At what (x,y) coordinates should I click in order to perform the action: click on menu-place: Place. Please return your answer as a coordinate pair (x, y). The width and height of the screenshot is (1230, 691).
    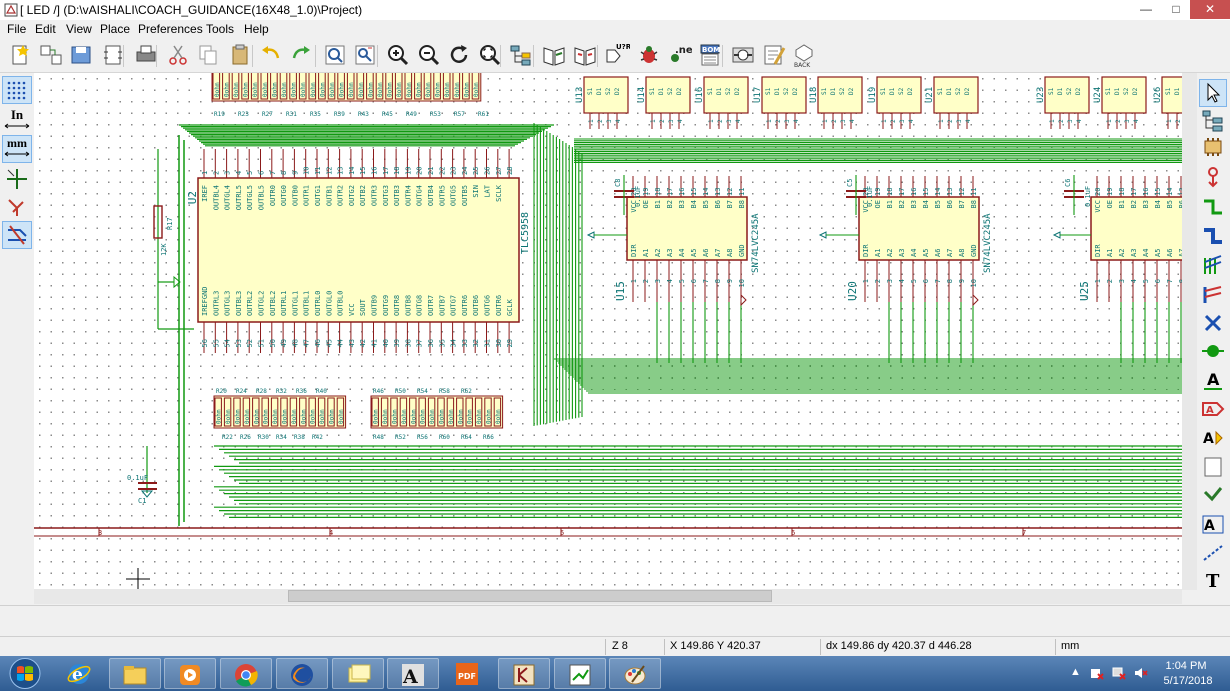
    Looking at the image, I should click on (115, 29).